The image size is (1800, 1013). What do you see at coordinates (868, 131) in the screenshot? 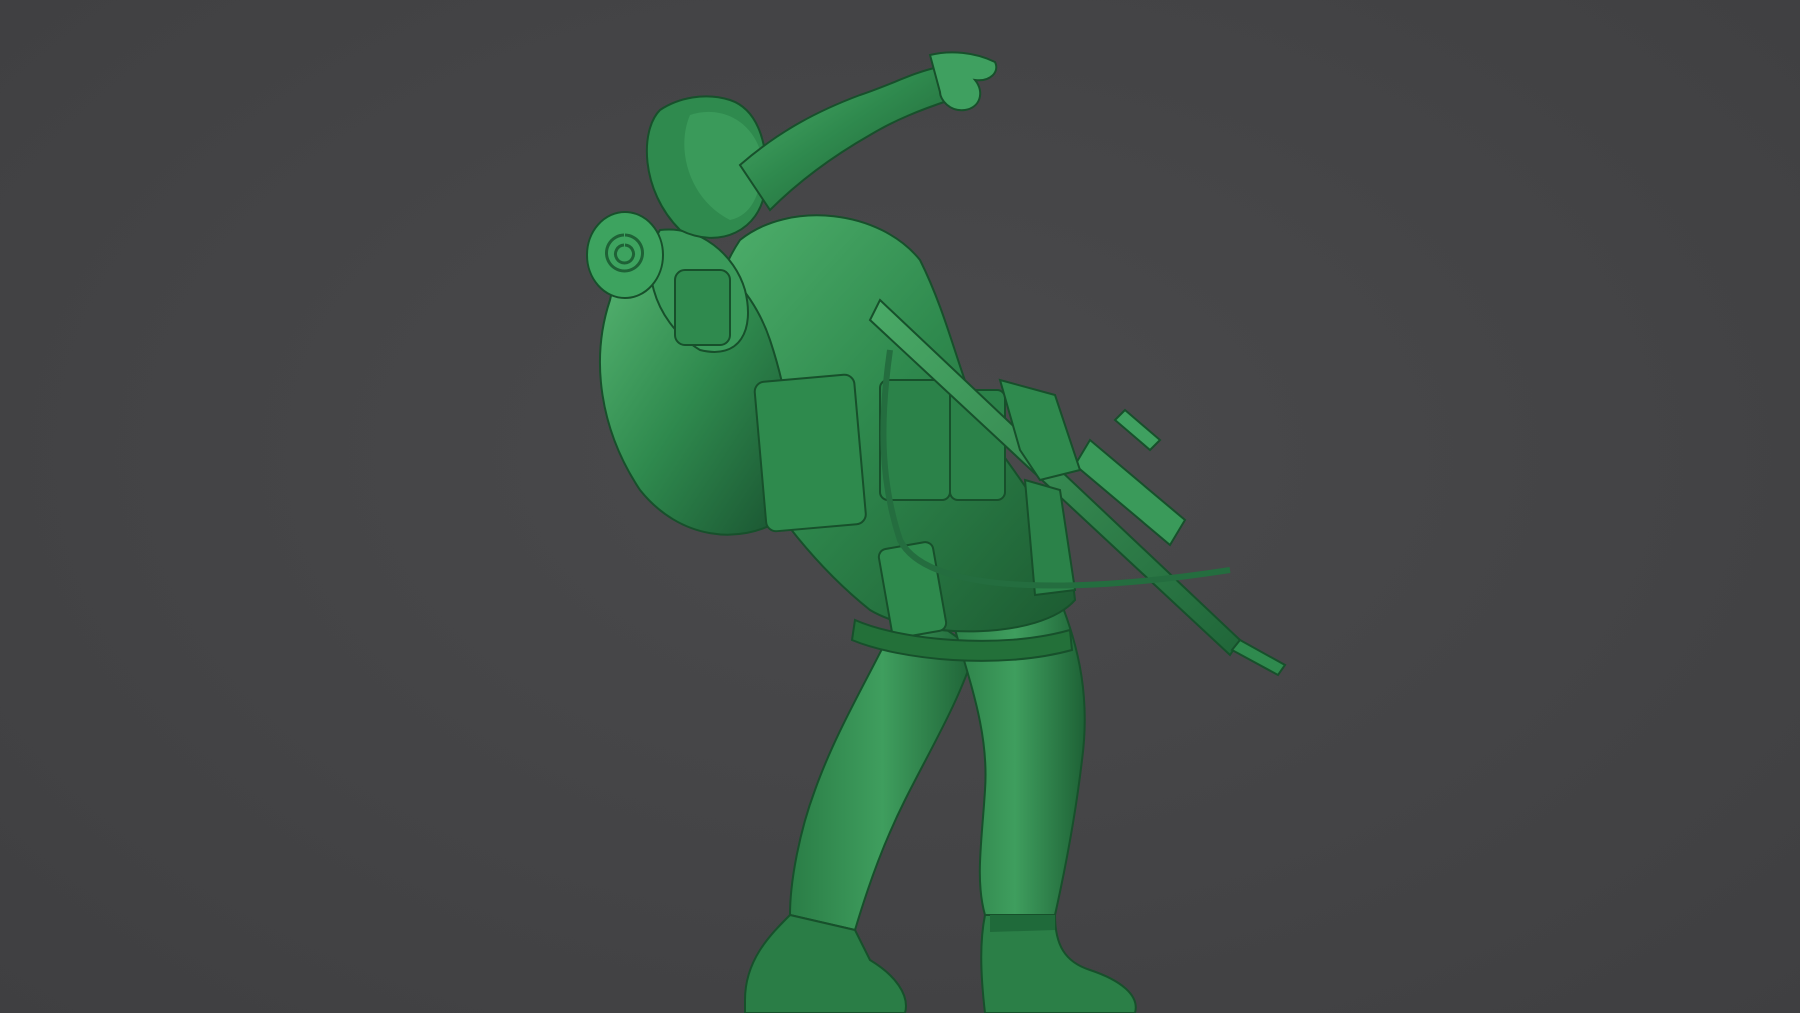
I see `raised-arm` at bounding box center [868, 131].